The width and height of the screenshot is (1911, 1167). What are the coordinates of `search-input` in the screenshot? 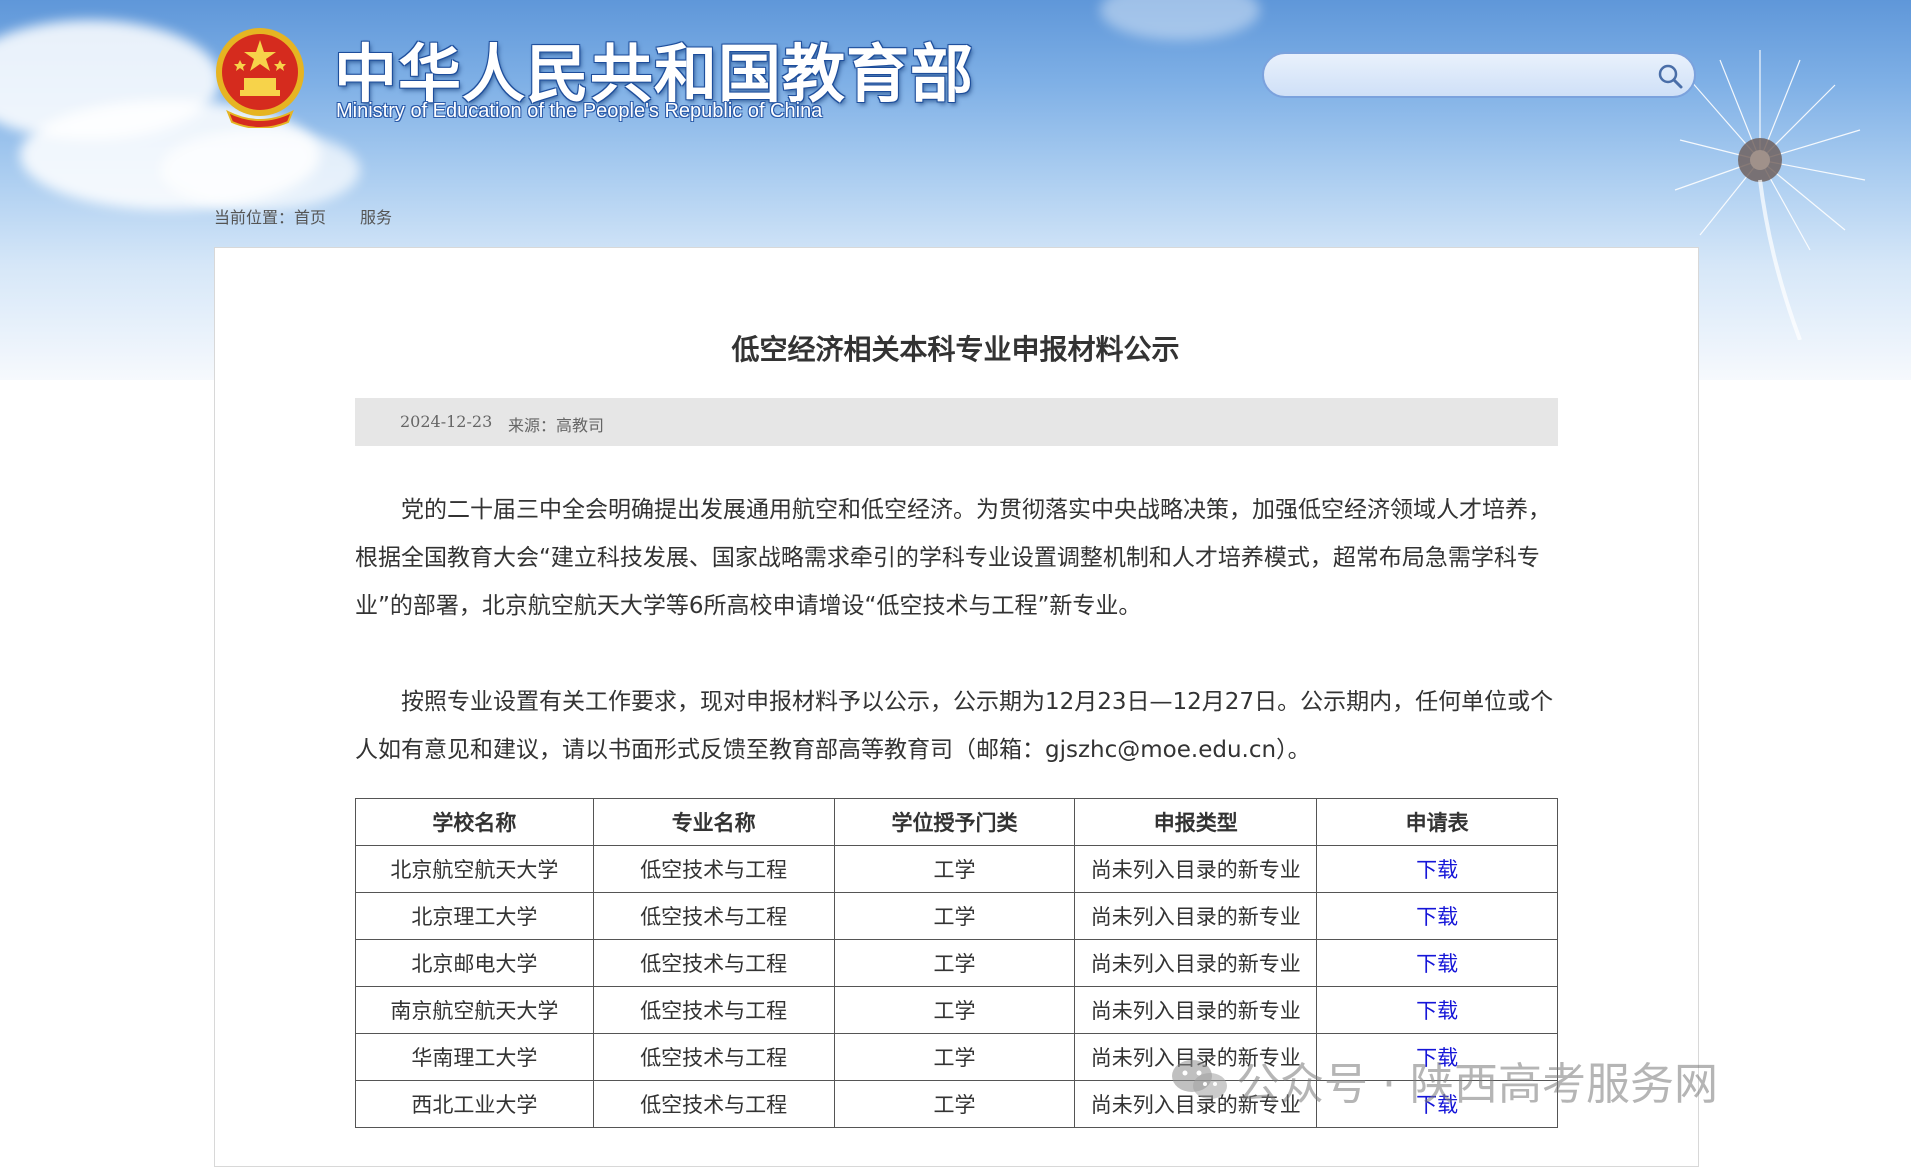 It's located at (1459, 76).